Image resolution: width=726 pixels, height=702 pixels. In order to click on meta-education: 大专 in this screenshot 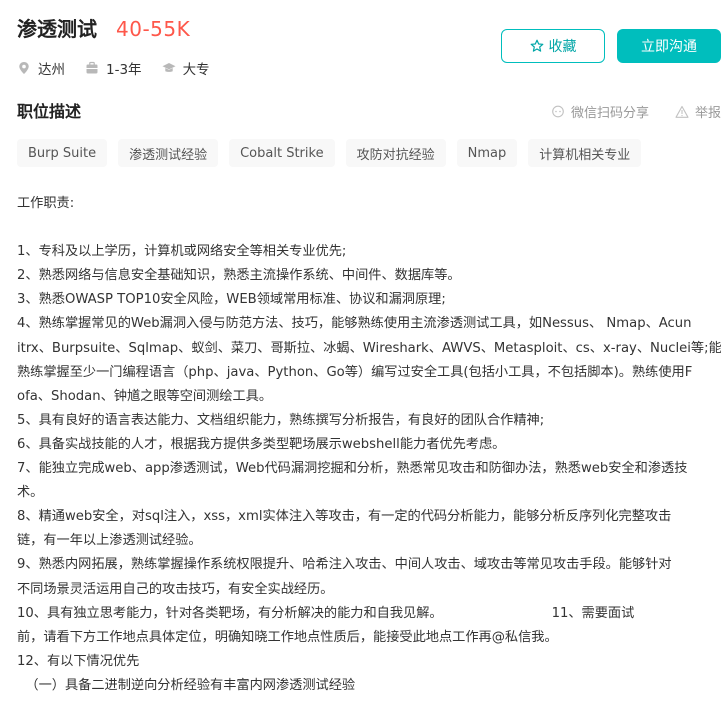, I will do `click(186, 68)`.